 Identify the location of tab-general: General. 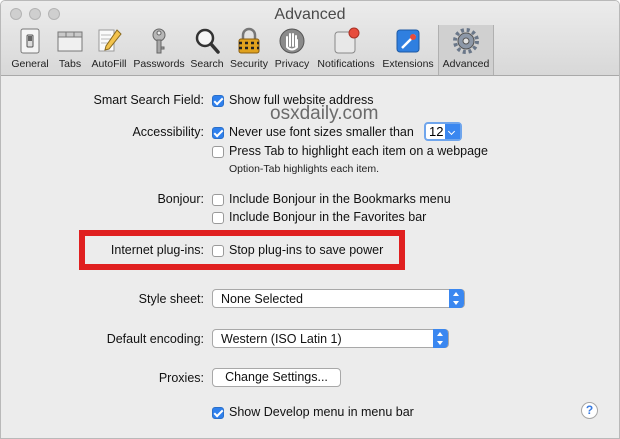
(30, 50).